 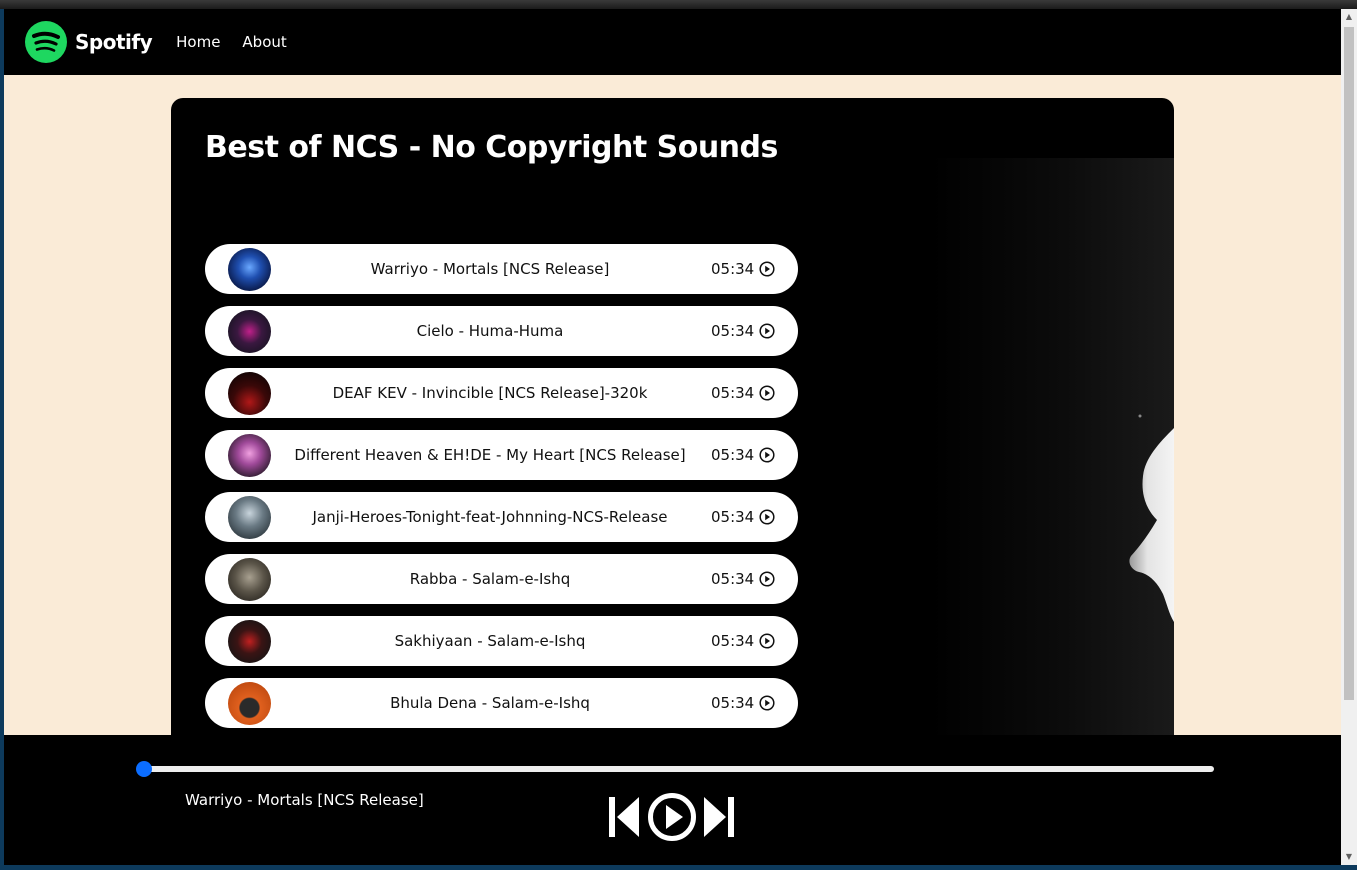 I want to click on song-item: Rabba - Salam-e-Ishq 05:34, so click(x=501, y=579).